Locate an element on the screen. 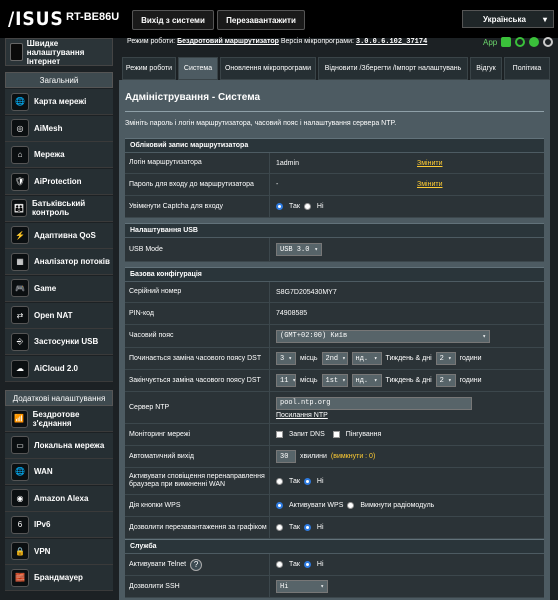 This screenshot has height=600, width=558. autologout-input: 30 is located at coordinates (286, 456).